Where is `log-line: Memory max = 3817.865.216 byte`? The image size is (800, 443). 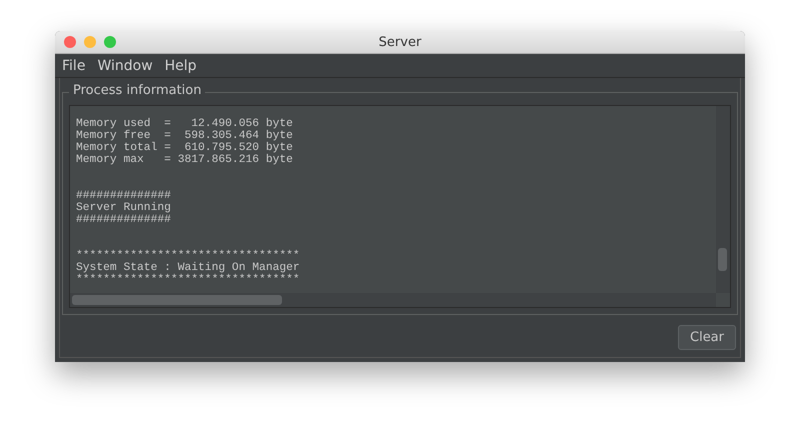 log-line: Memory max = 3817.865.216 byte is located at coordinates (184, 160).